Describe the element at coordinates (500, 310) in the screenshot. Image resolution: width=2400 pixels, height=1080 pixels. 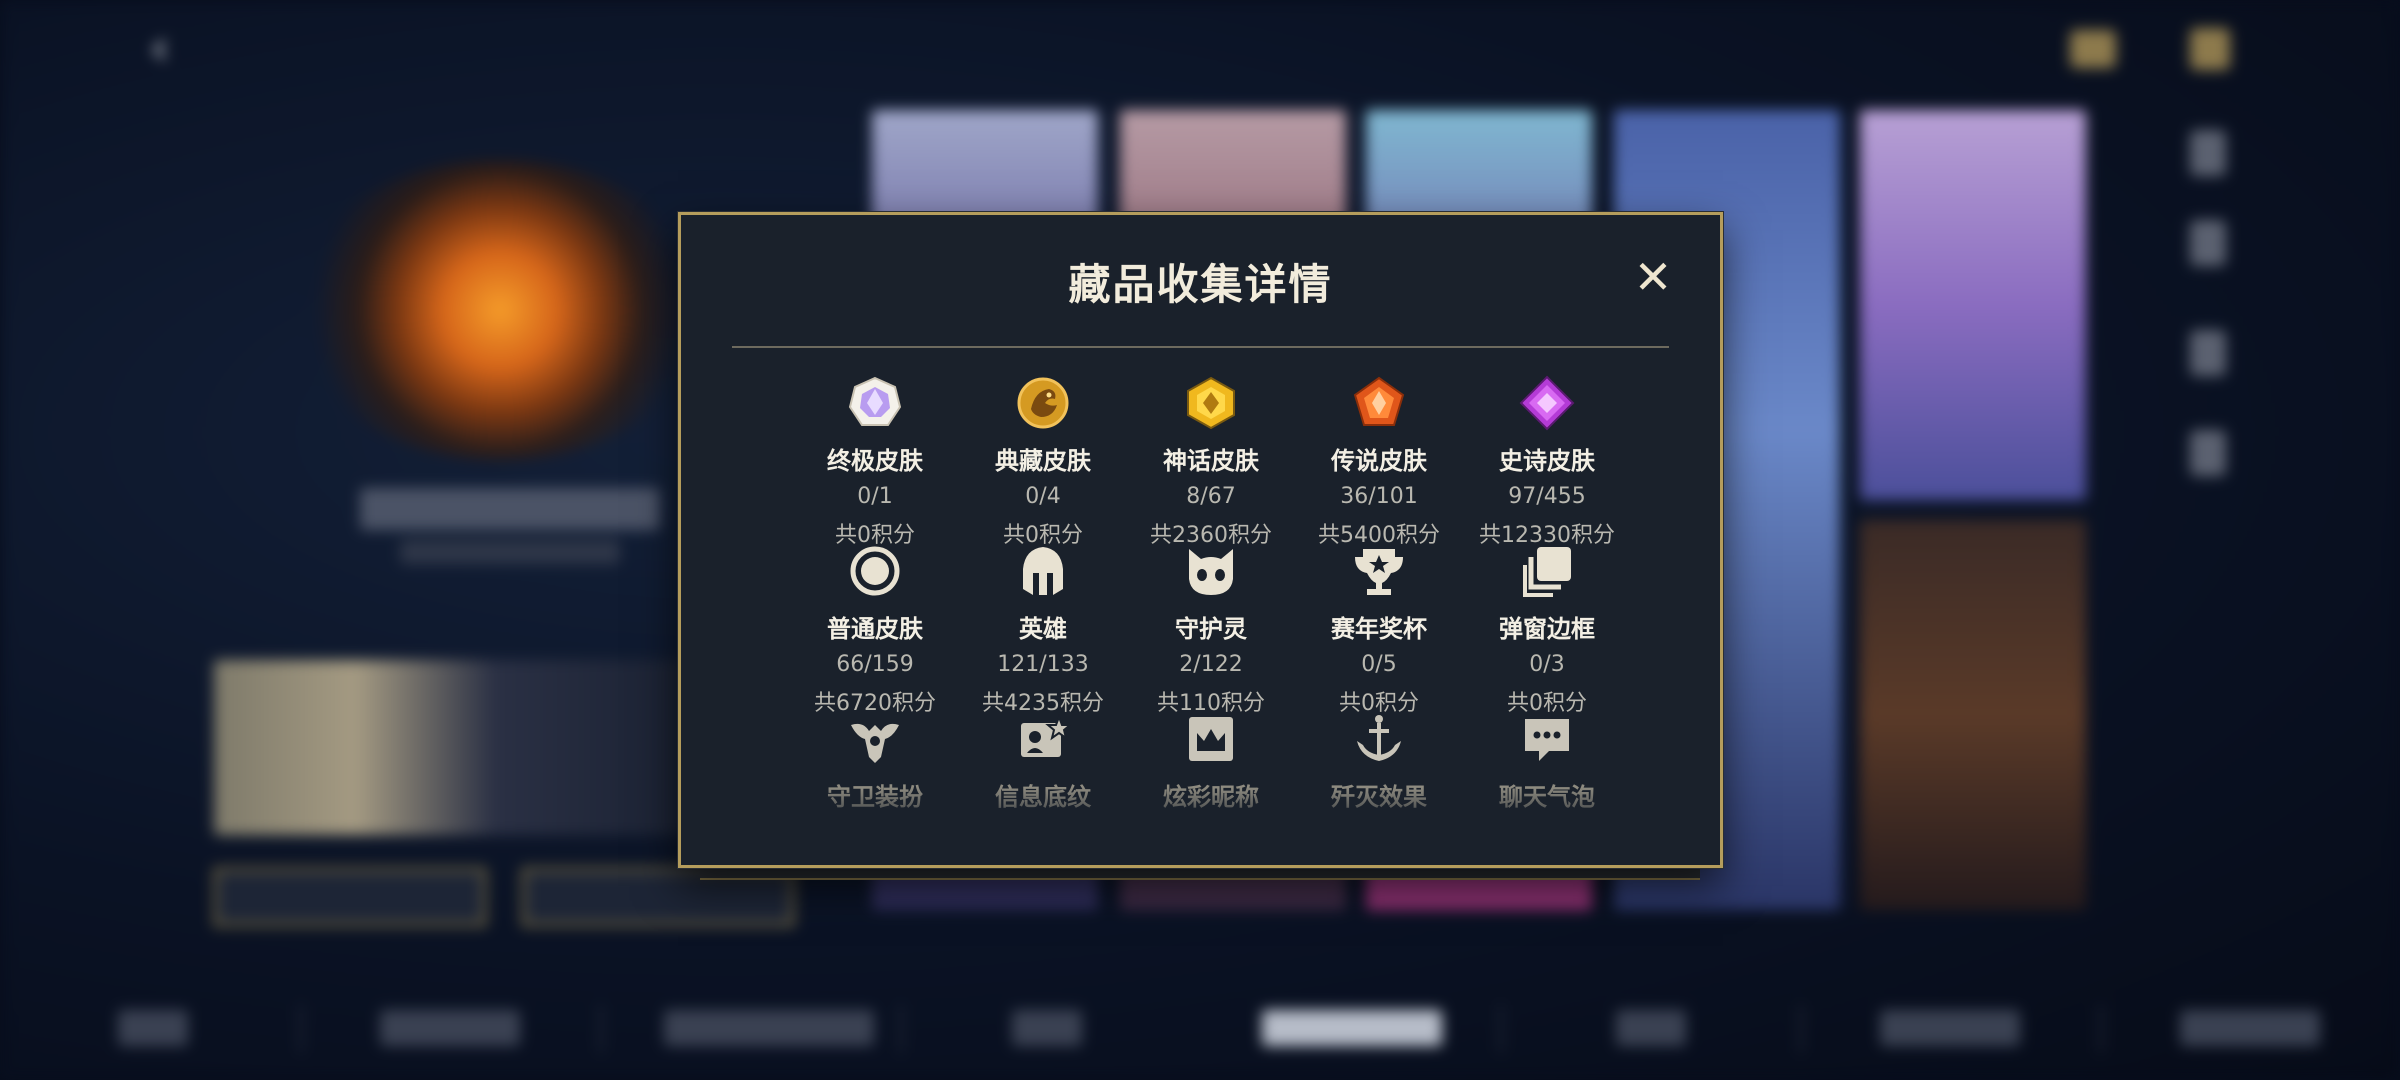
I see `rank-emblem` at that location.